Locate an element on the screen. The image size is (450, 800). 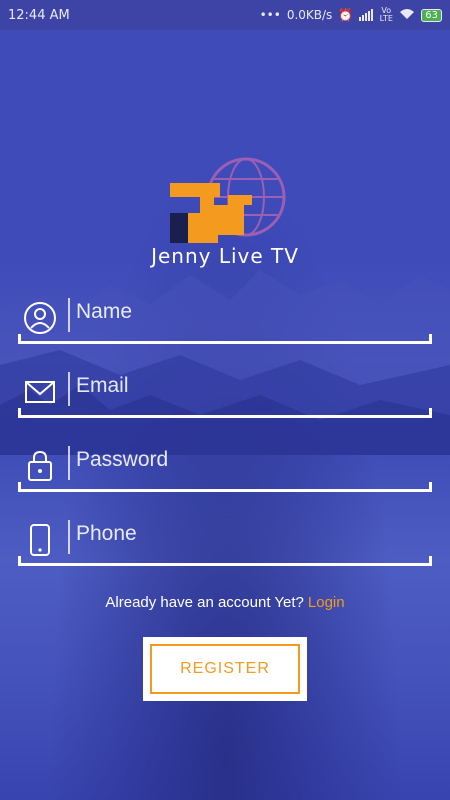
name-field: Name is located at coordinates (225, 328).